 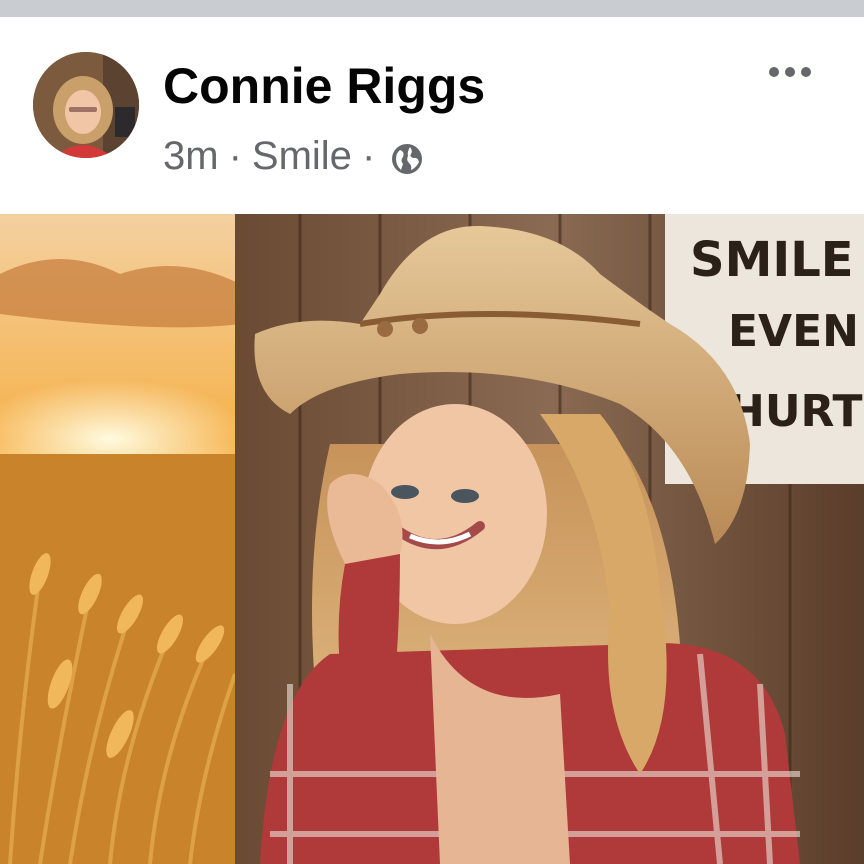 What do you see at coordinates (407, 157) in the screenshot?
I see `globe-icon` at bounding box center [407, 157].